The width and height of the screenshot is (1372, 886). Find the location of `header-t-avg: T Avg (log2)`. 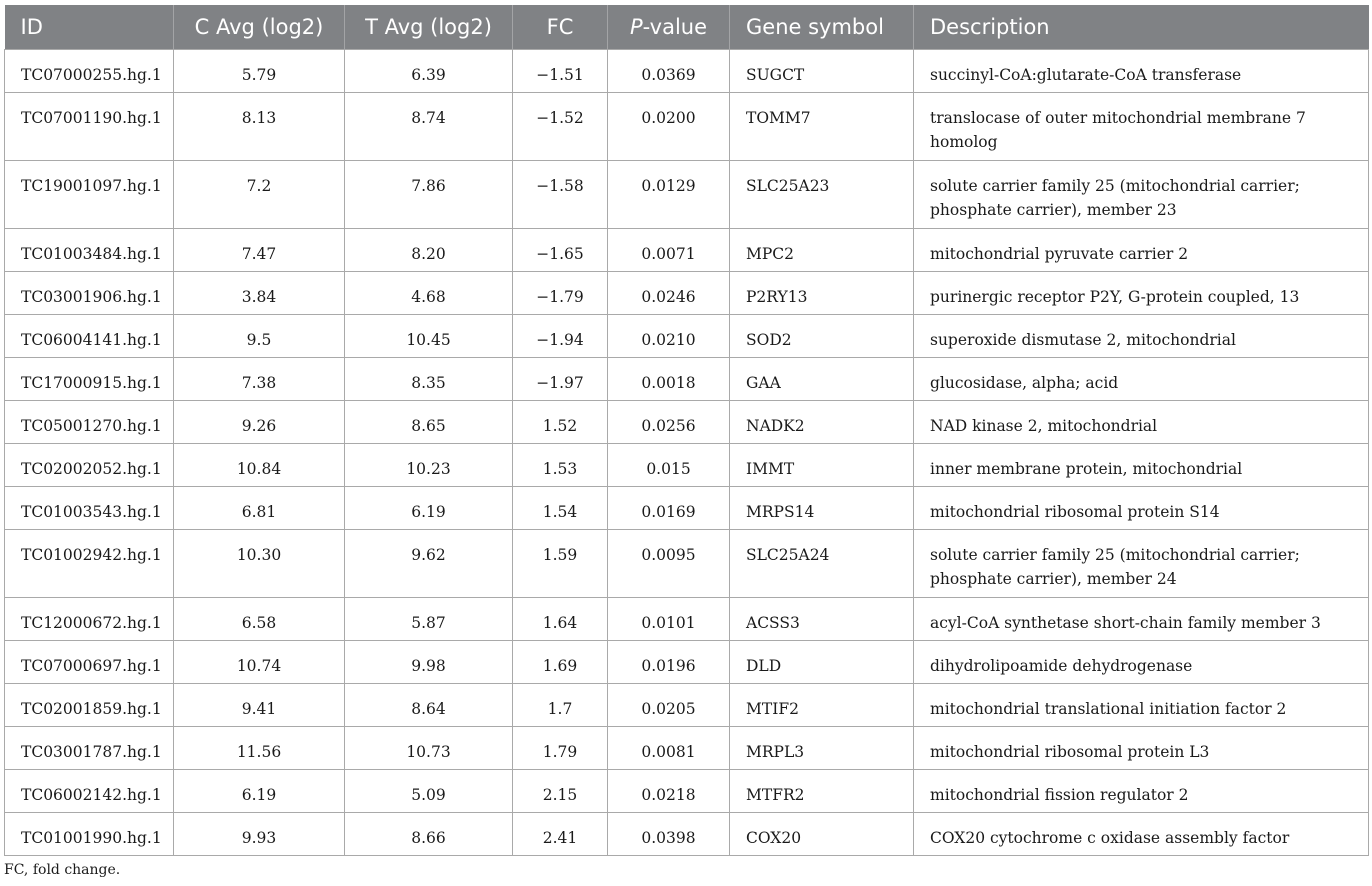

header-t-avg: T Avg (log2) is located at coordinates (428, 27).